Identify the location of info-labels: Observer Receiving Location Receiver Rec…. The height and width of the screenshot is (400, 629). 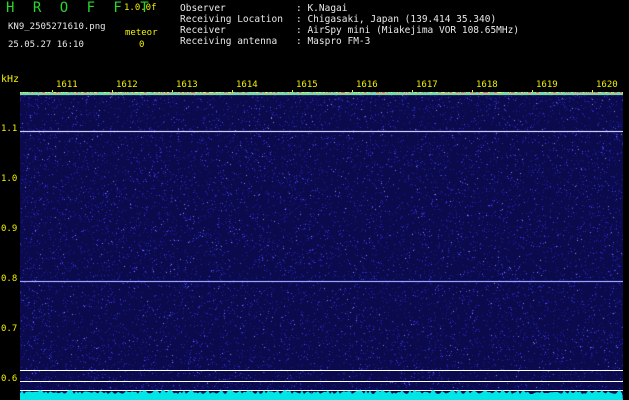
(231, 25).